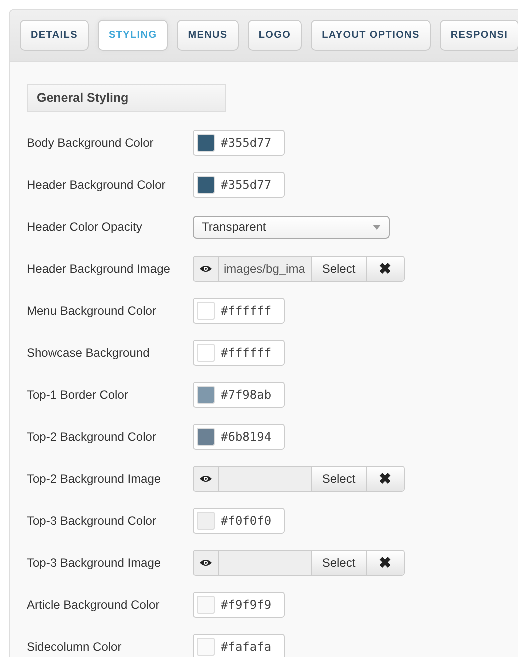  What do you see at coordinates (126, 98) in the screenshot?
I see `section-header: General Styling` at bounding box center [126, 98].